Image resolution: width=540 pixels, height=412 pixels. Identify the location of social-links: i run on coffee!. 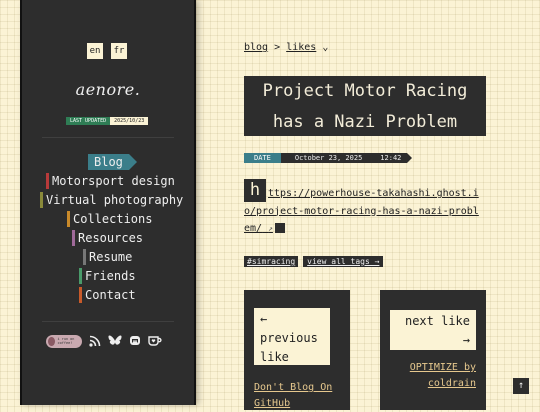
(104, 341).